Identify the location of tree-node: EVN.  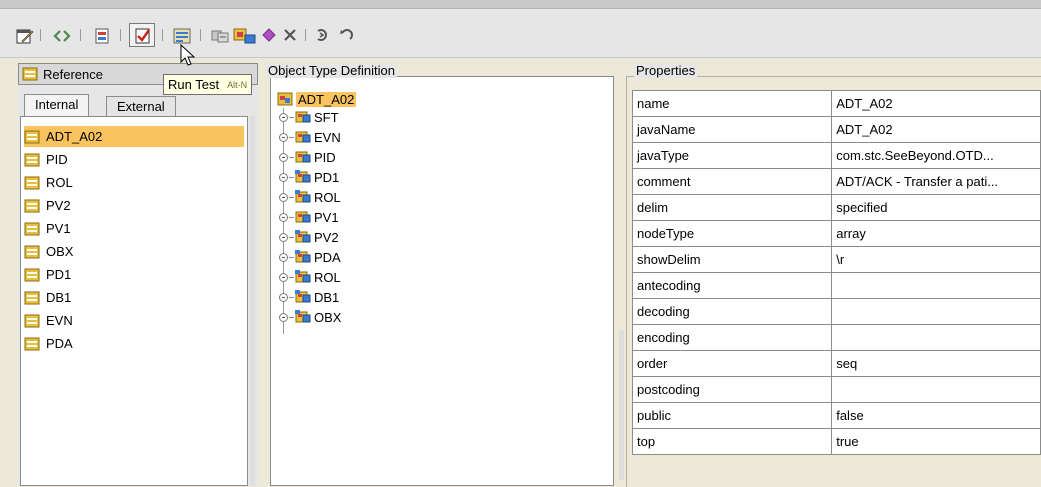
(310, 137).